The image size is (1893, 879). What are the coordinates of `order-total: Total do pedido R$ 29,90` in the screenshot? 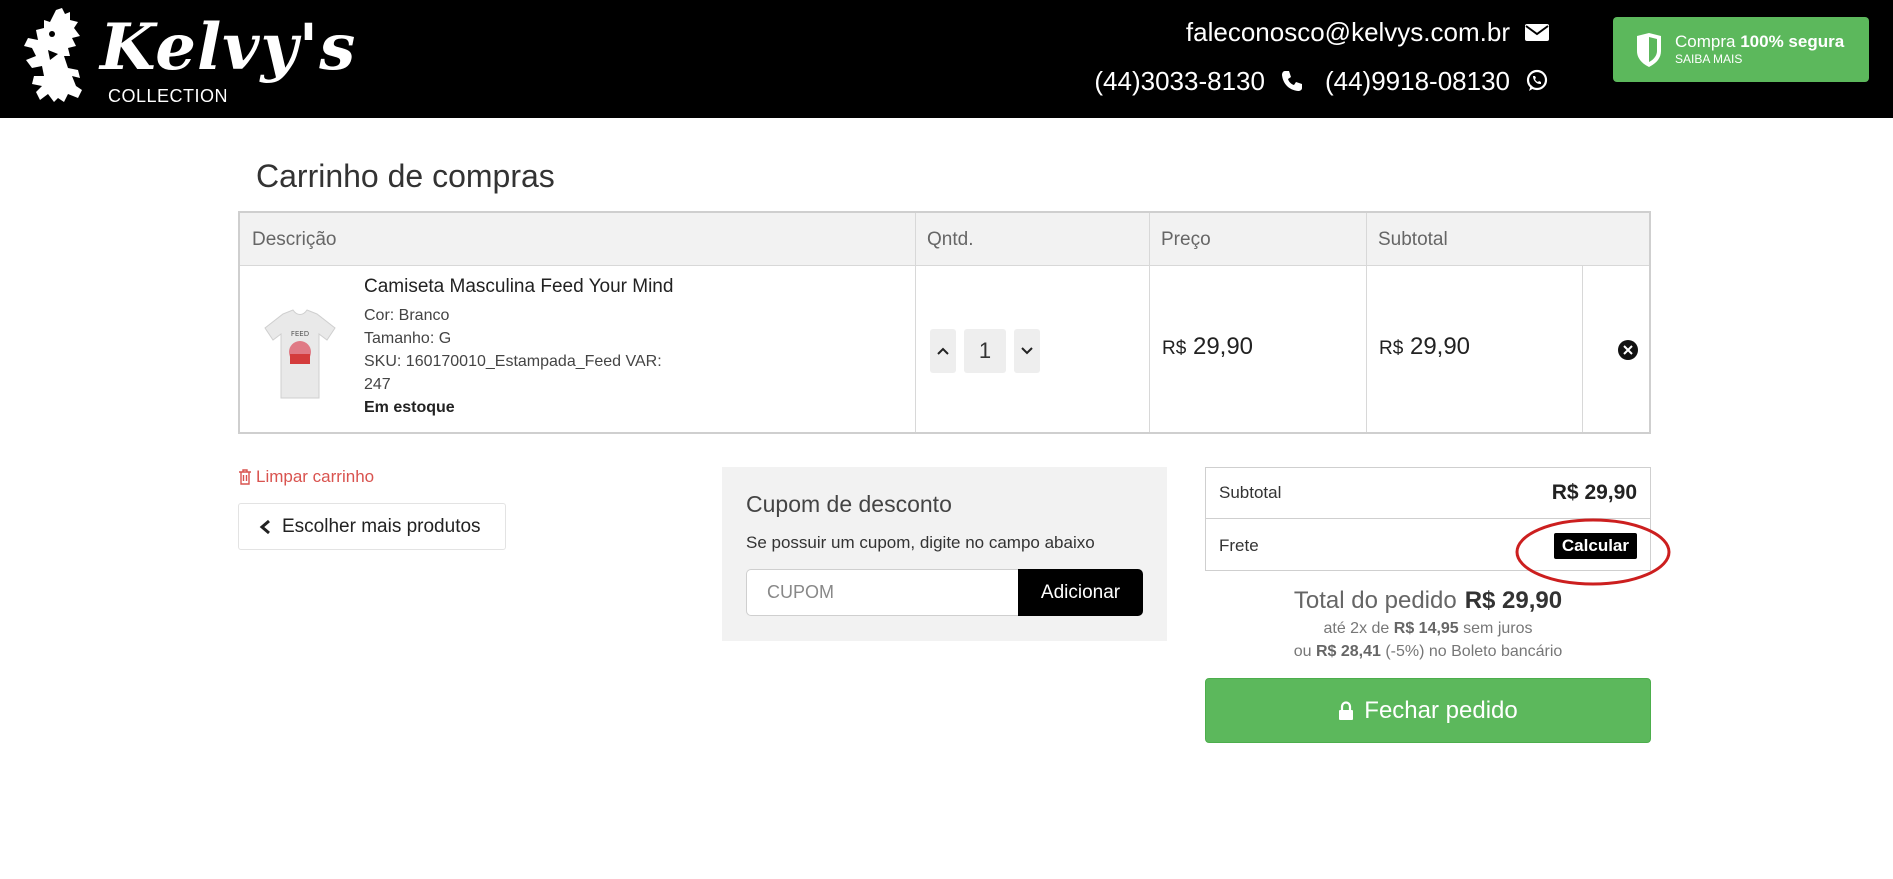 It's located at (1428, 601).